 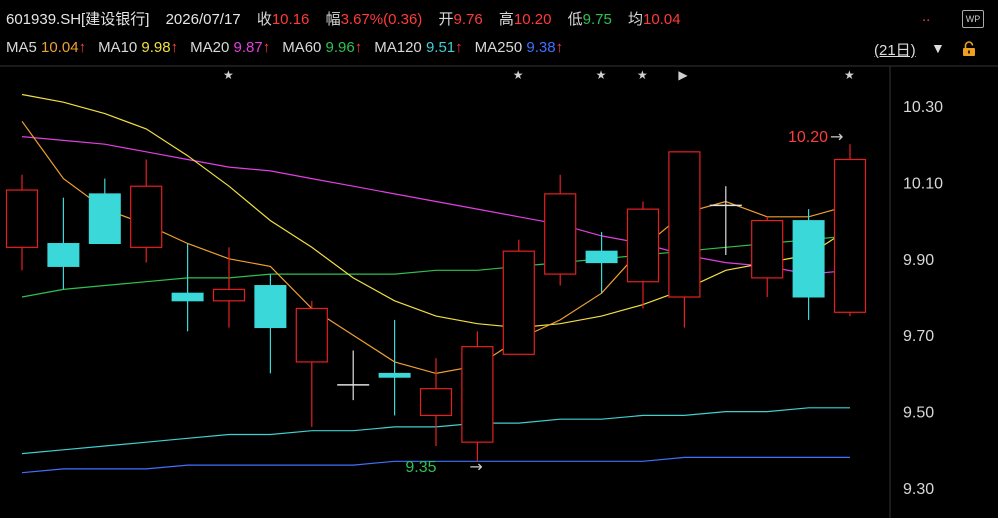 What do you see at coordinates (923, 183) in the screenshot?
I see `y-tick-label: 10.10` at bounding box center [923, 183].